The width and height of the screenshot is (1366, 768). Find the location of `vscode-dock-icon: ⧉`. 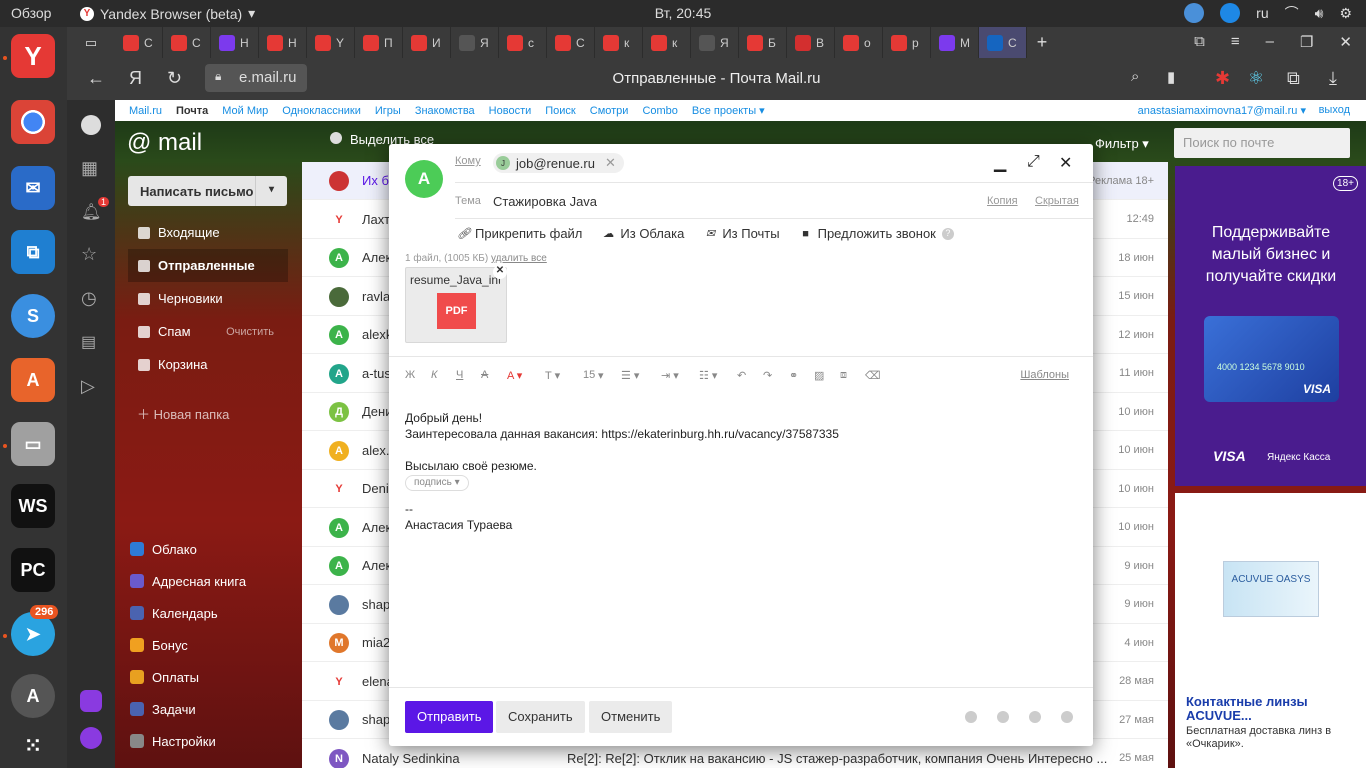

vscode-dock-icon: ⧉ is located at coordinates (33, 252).